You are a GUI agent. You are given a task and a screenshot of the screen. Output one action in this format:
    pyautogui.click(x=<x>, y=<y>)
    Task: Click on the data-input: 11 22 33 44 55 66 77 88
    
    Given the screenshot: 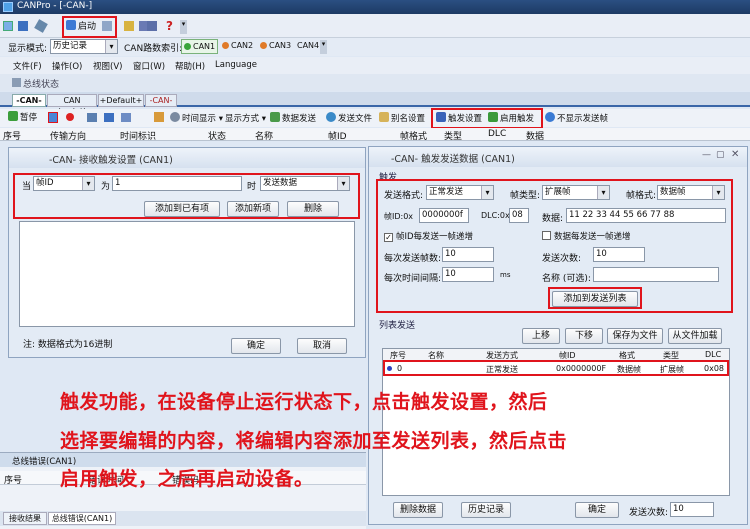 What is the action you would take?
    pyautogui.click(x=646, y=215)
    